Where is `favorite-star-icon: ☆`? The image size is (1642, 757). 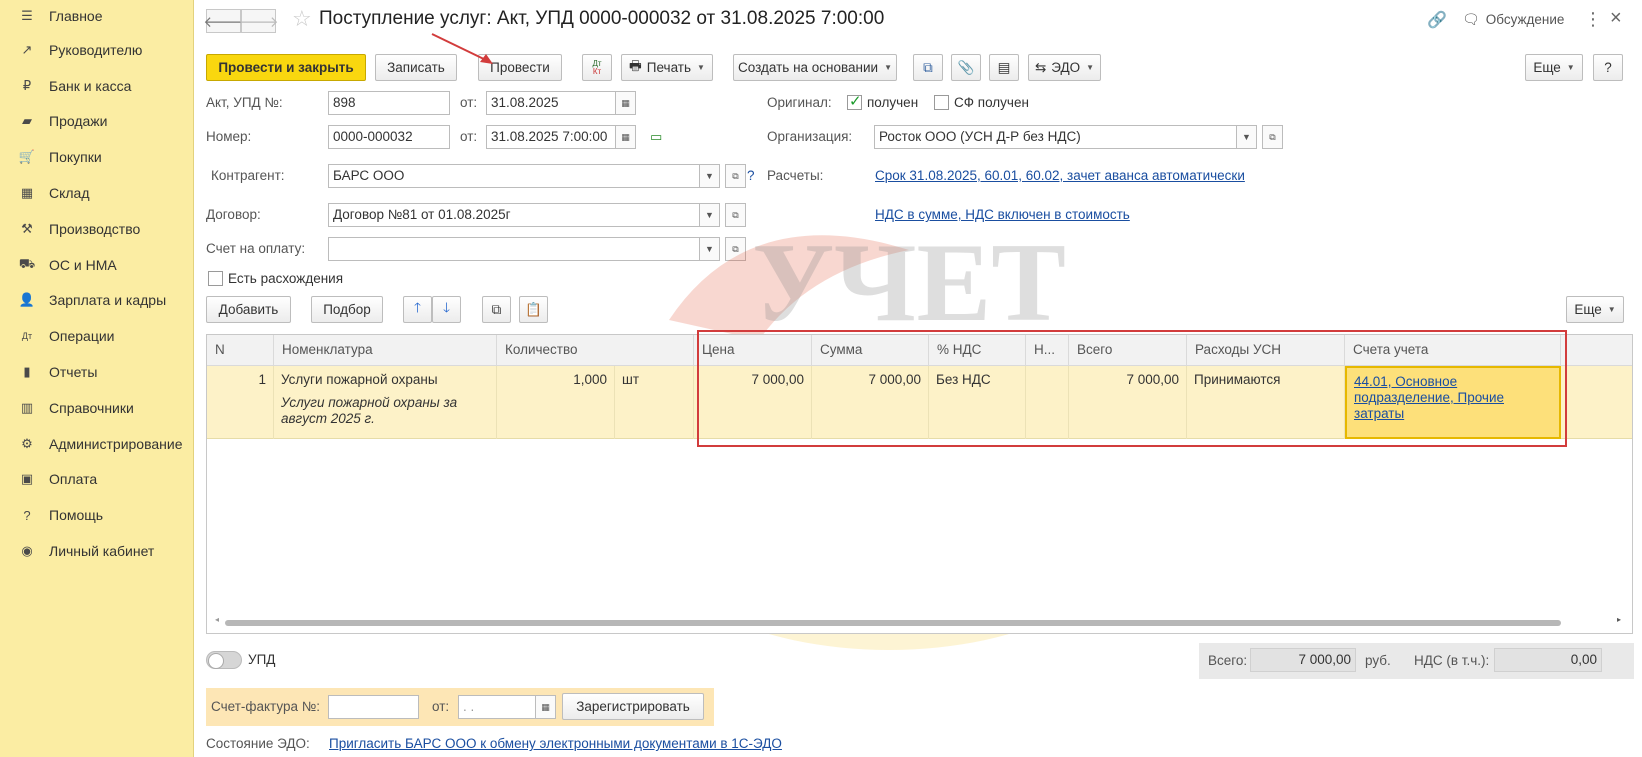
favorite-star-icon: ☆ is located at coordinates (302, 19).